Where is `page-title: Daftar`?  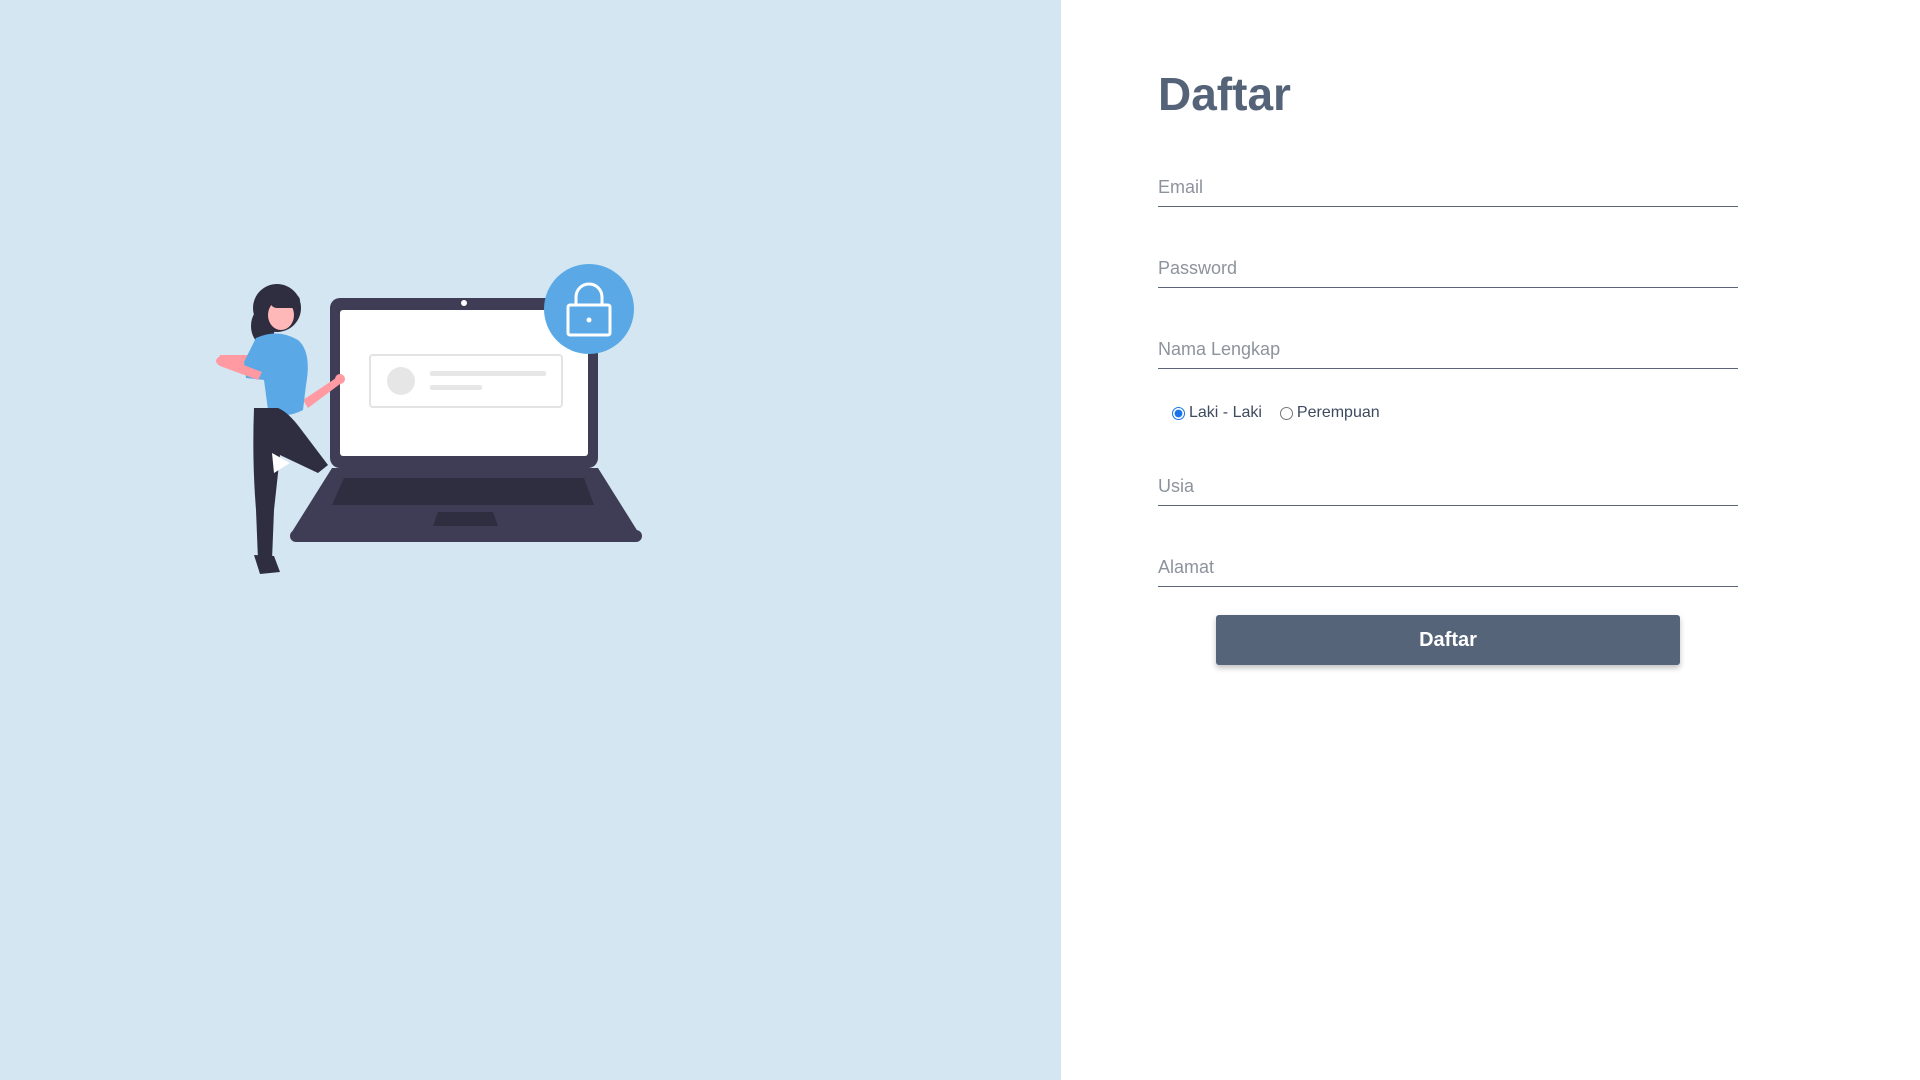 page-title: Daftar is located at coordinates (1224, 94).